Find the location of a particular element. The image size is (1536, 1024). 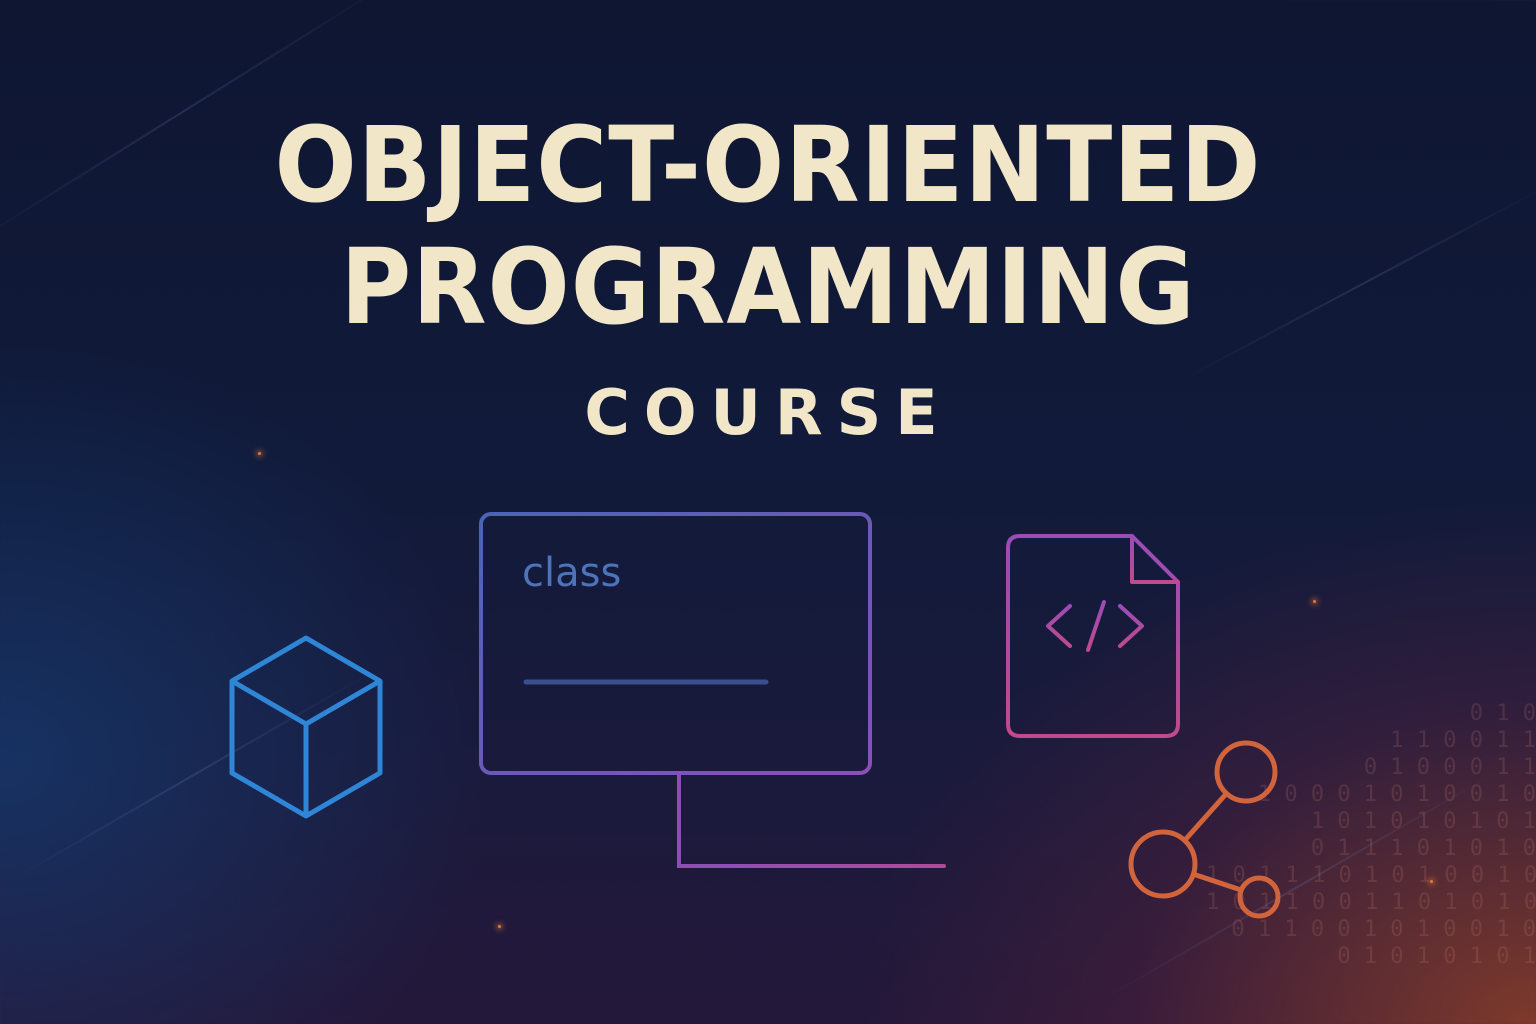

class-card-label: class is located at coordinates (572, 573).